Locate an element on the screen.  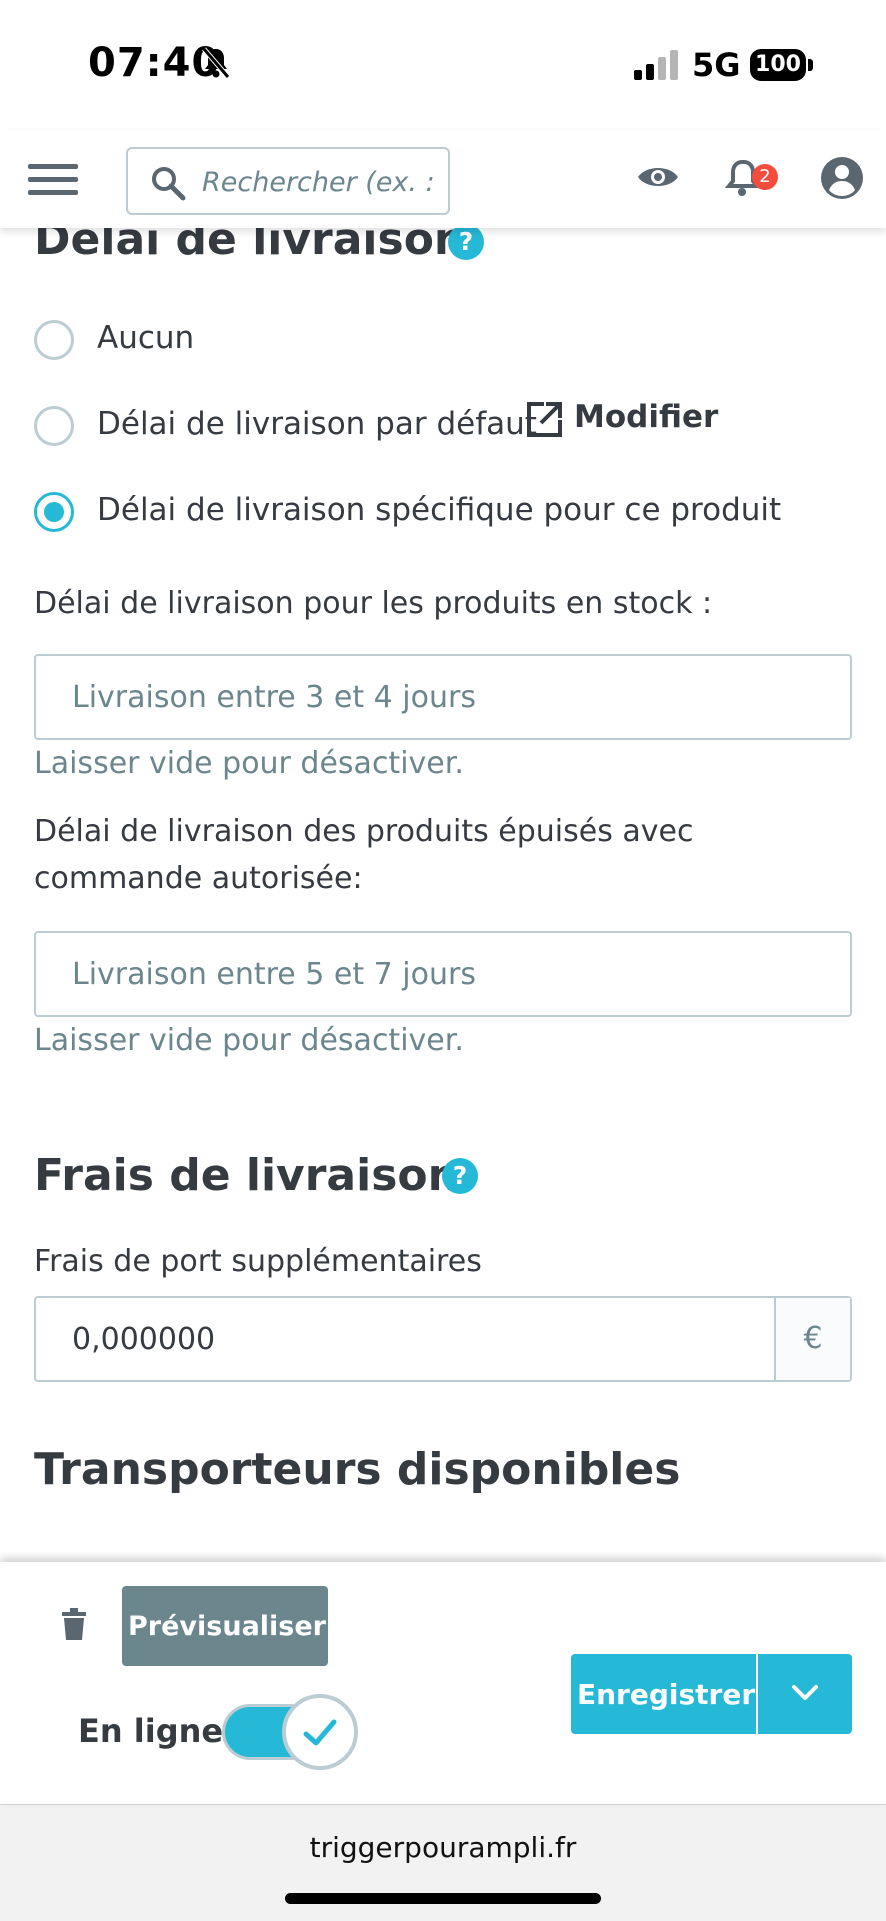
eye-icon is located at coordinates (658, 179).